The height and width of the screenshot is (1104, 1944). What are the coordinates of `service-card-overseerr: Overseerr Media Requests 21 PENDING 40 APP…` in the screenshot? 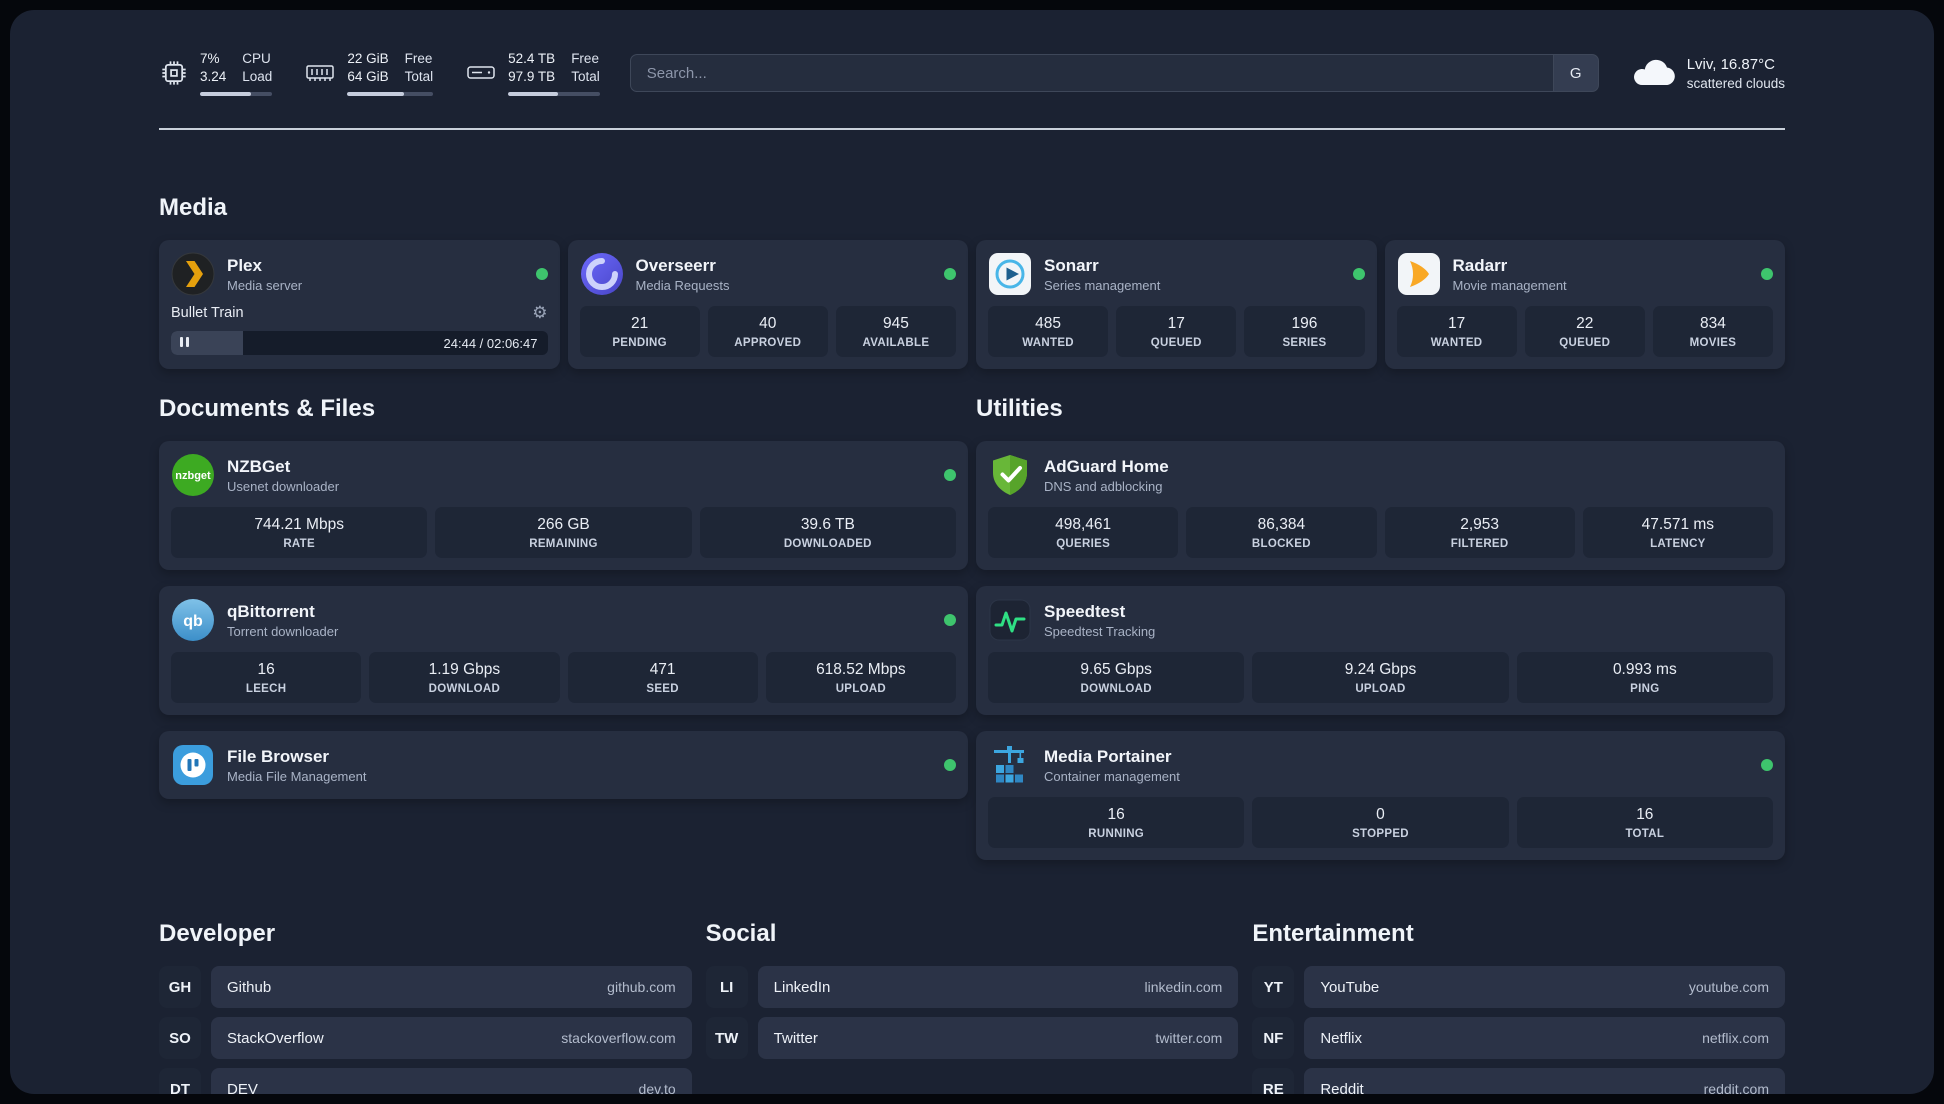 It's located at (767, 304).